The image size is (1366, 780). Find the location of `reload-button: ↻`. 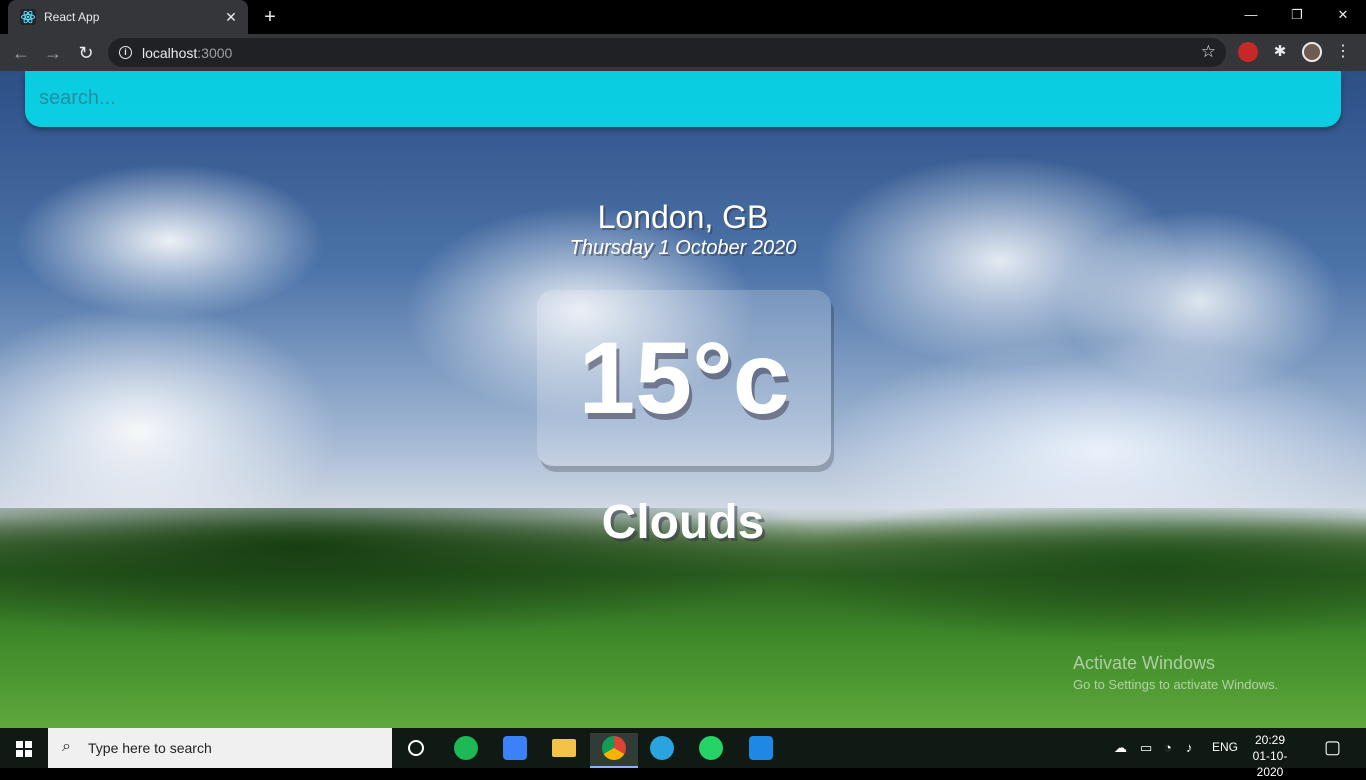

reload-button: ↻ is located at coordinates (86, 53).